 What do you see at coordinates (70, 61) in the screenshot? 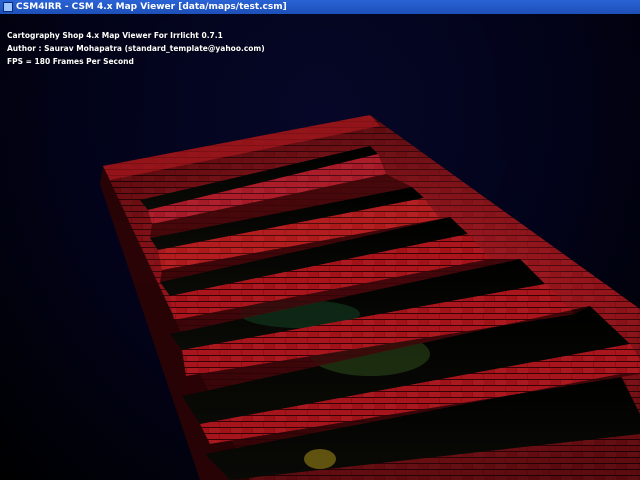
I see `hud-fps: FPS = 180 Frames Per Second` at bounding box center [70, 61].